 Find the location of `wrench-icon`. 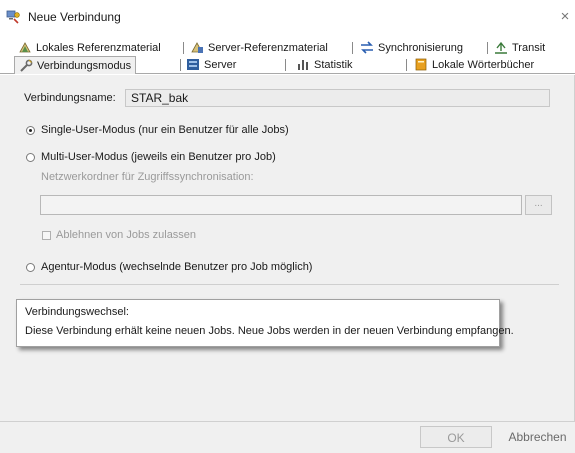

wrench-icon is located at coordinates (26, 65).